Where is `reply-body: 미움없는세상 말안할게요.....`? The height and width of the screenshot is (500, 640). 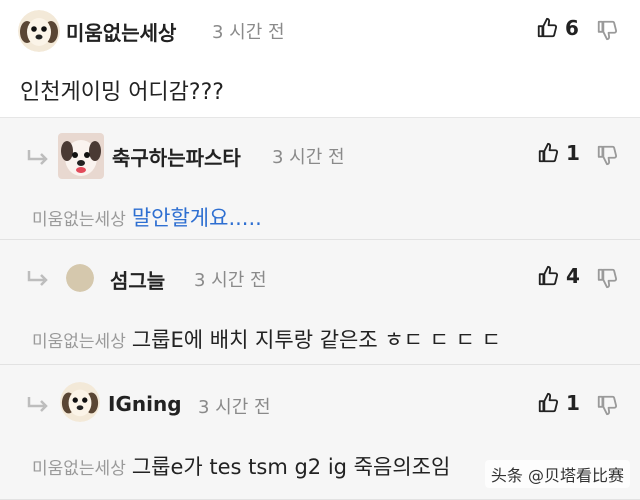
reply-body: 미움없는세상 말안할게요..... is located at coordinates (147, 217).